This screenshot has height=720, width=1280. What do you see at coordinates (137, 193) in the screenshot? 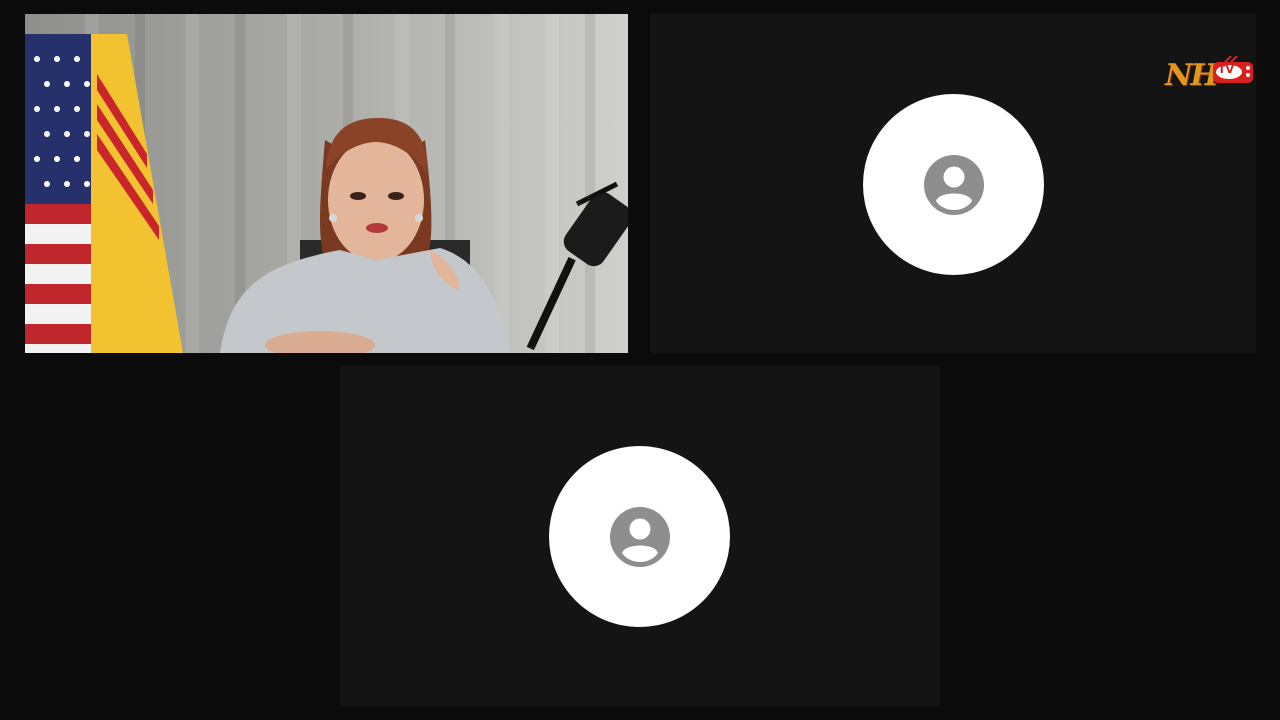
I see `rvn-flag-image` at bounding box center [137, 193].